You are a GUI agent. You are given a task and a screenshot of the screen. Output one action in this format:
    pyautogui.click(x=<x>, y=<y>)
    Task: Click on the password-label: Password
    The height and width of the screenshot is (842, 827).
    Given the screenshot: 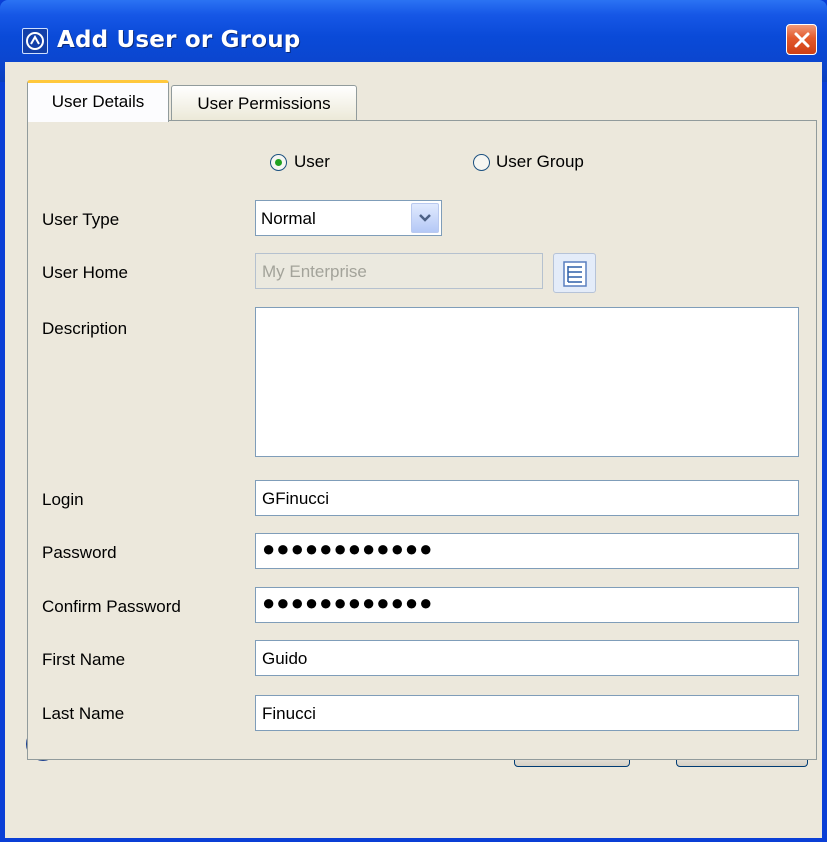 What is the action you would take?
    pyautogui.click(x=79, y=552)
    